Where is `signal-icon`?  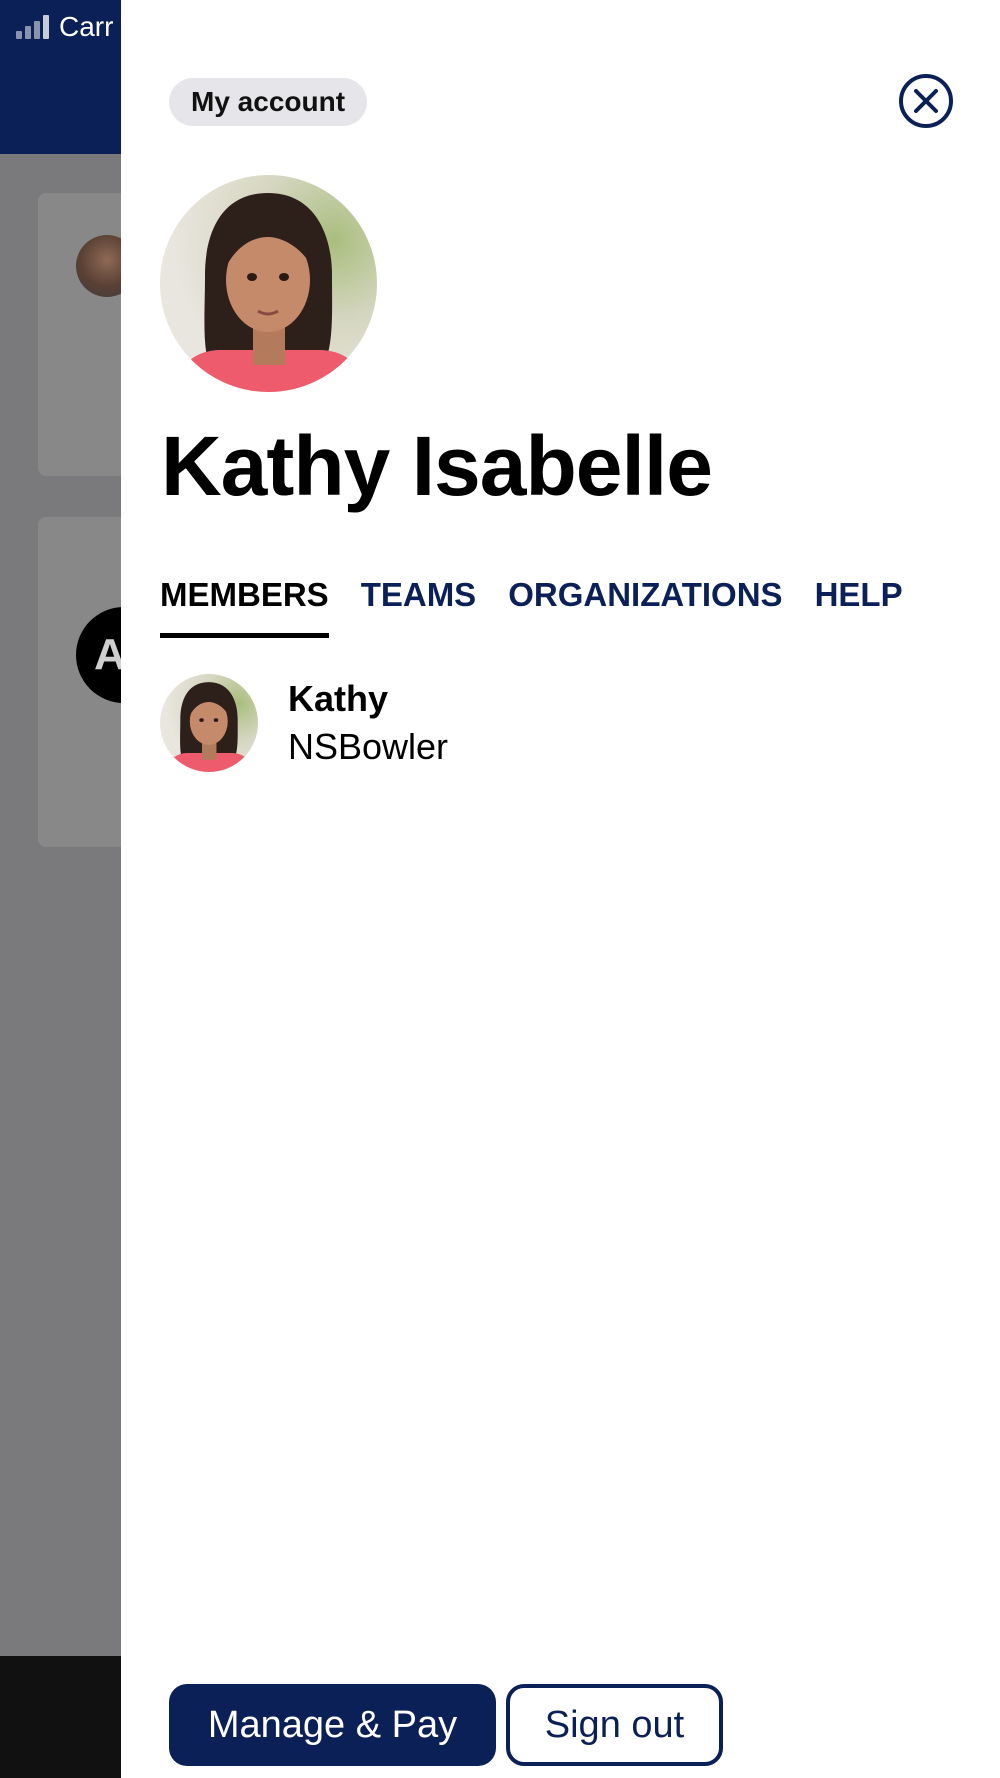
signal-icon is located at coordinates (32, 27).